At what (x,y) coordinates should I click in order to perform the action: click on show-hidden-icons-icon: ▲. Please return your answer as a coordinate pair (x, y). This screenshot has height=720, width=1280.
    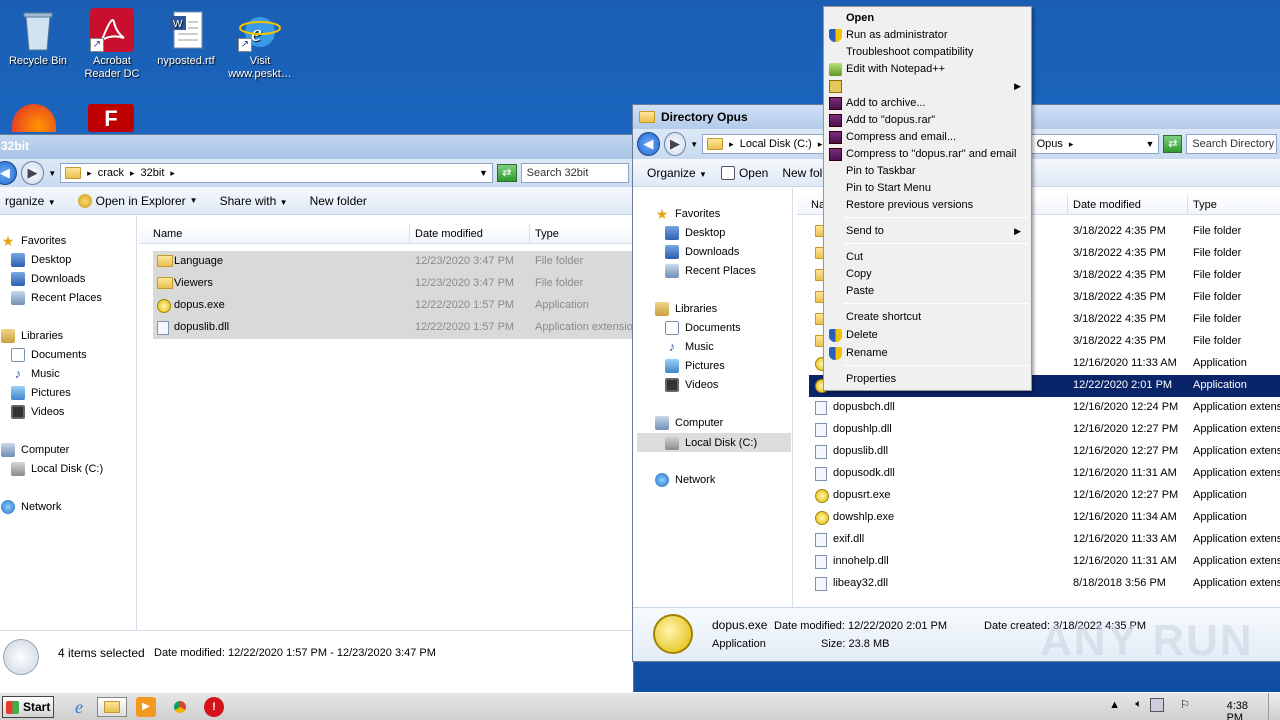
    Looking at the image, I should click on (1114, 705).